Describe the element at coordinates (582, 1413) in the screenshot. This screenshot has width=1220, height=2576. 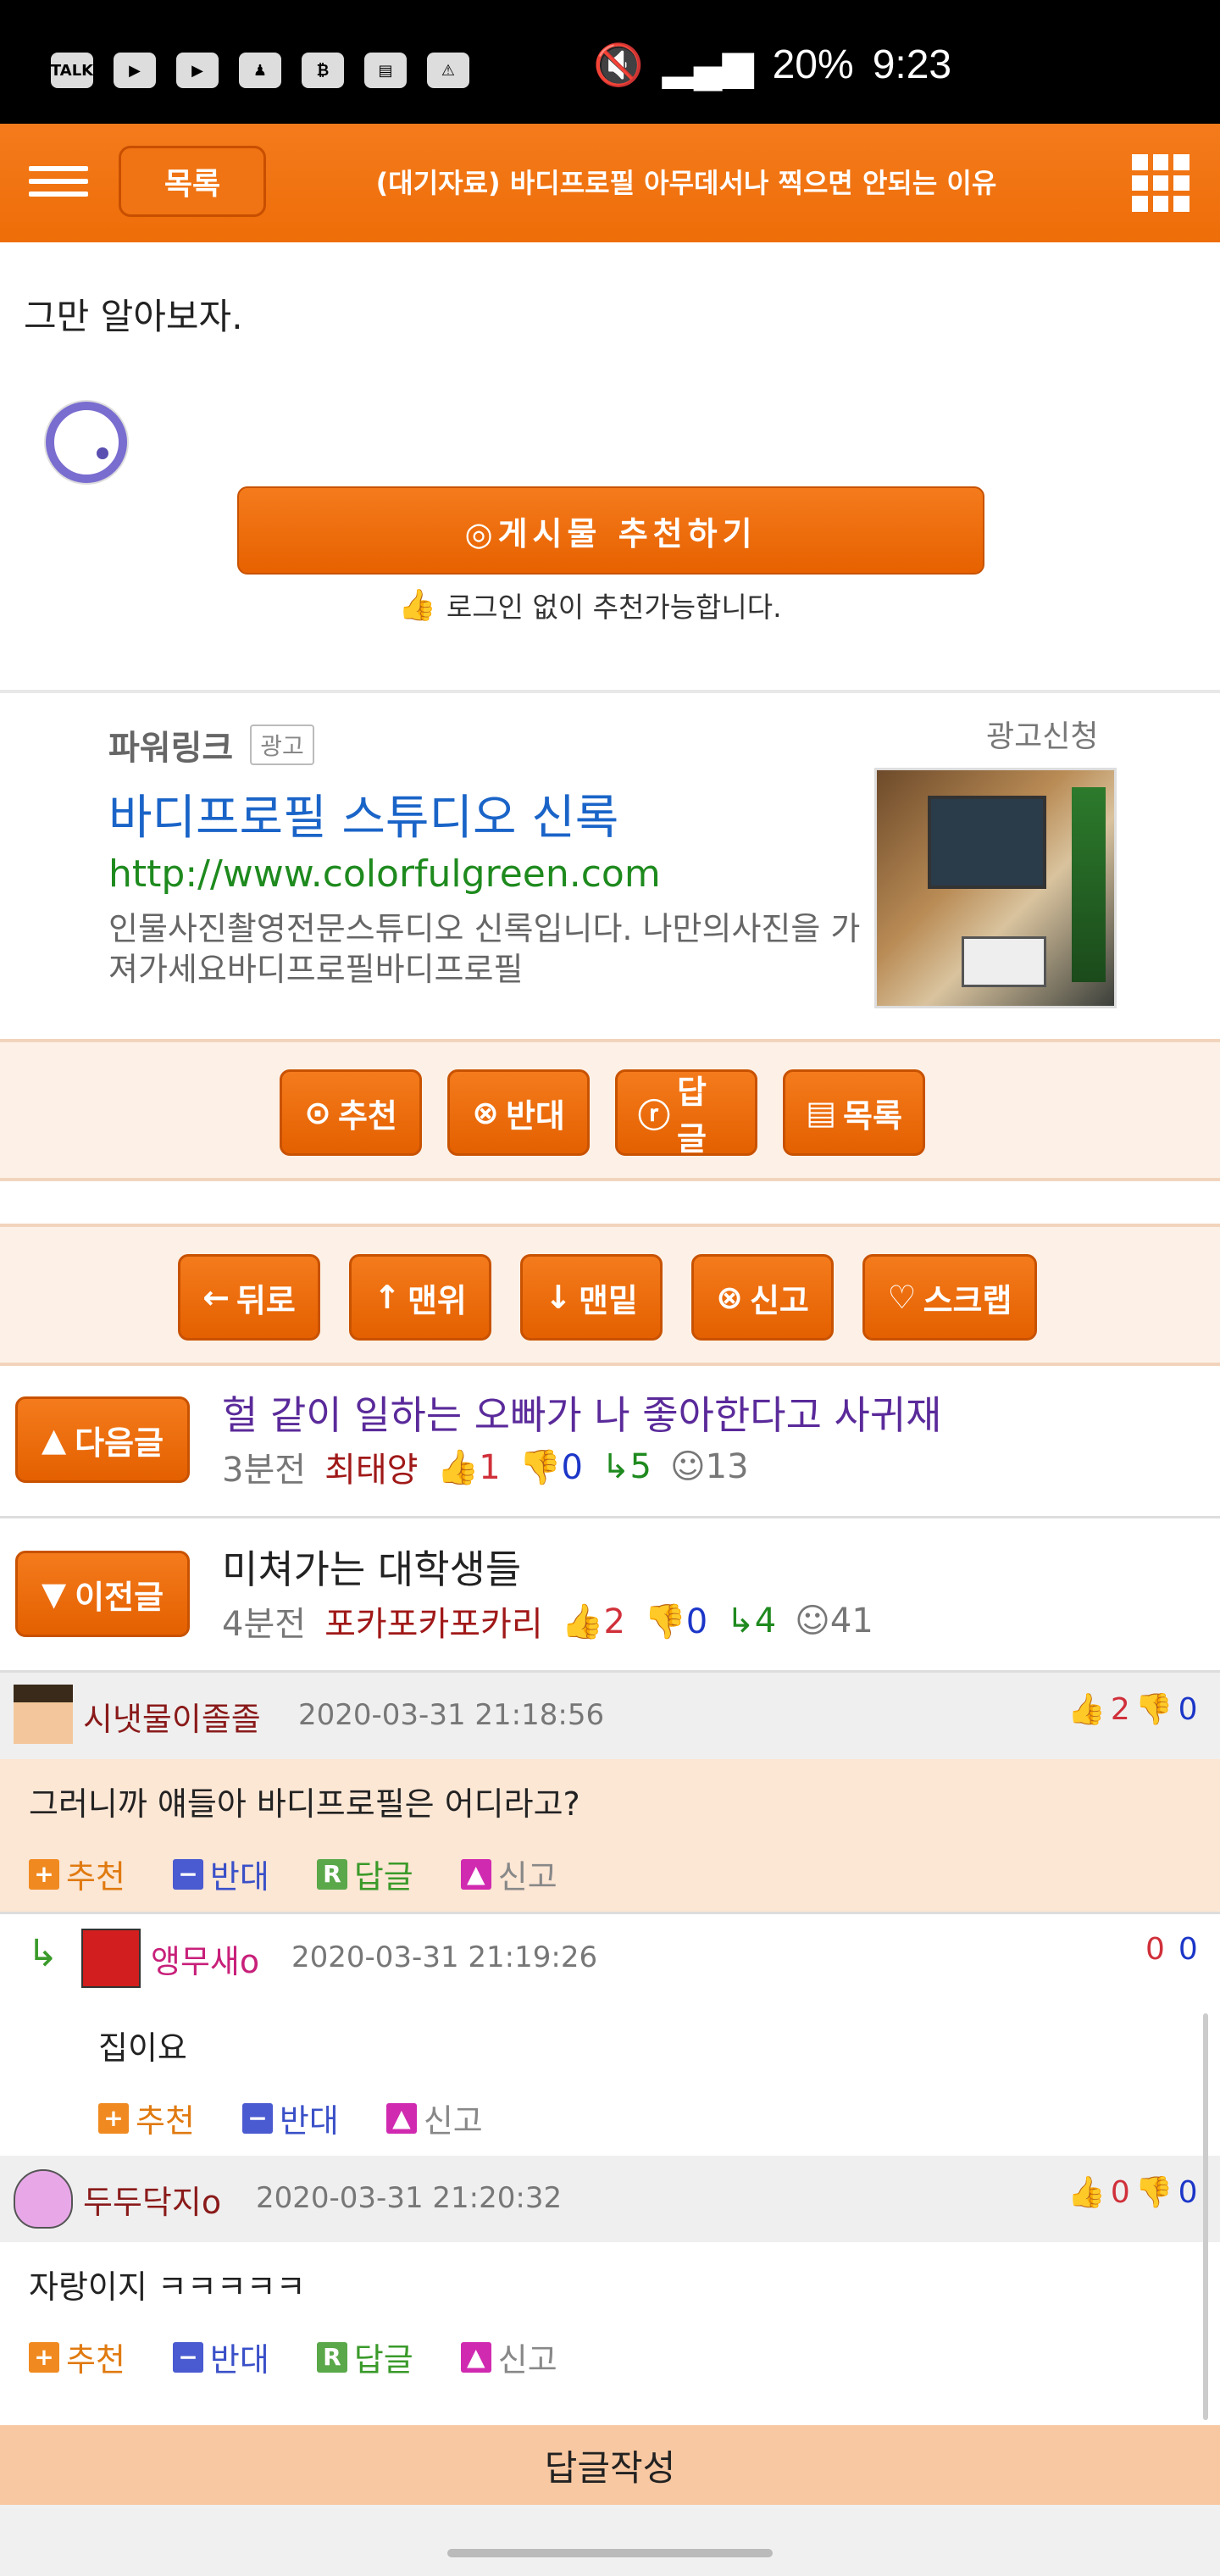
I see `next-post-title: 헐 같이 일하는 오빠가 나 좋아한다고 사귀재` at that location.